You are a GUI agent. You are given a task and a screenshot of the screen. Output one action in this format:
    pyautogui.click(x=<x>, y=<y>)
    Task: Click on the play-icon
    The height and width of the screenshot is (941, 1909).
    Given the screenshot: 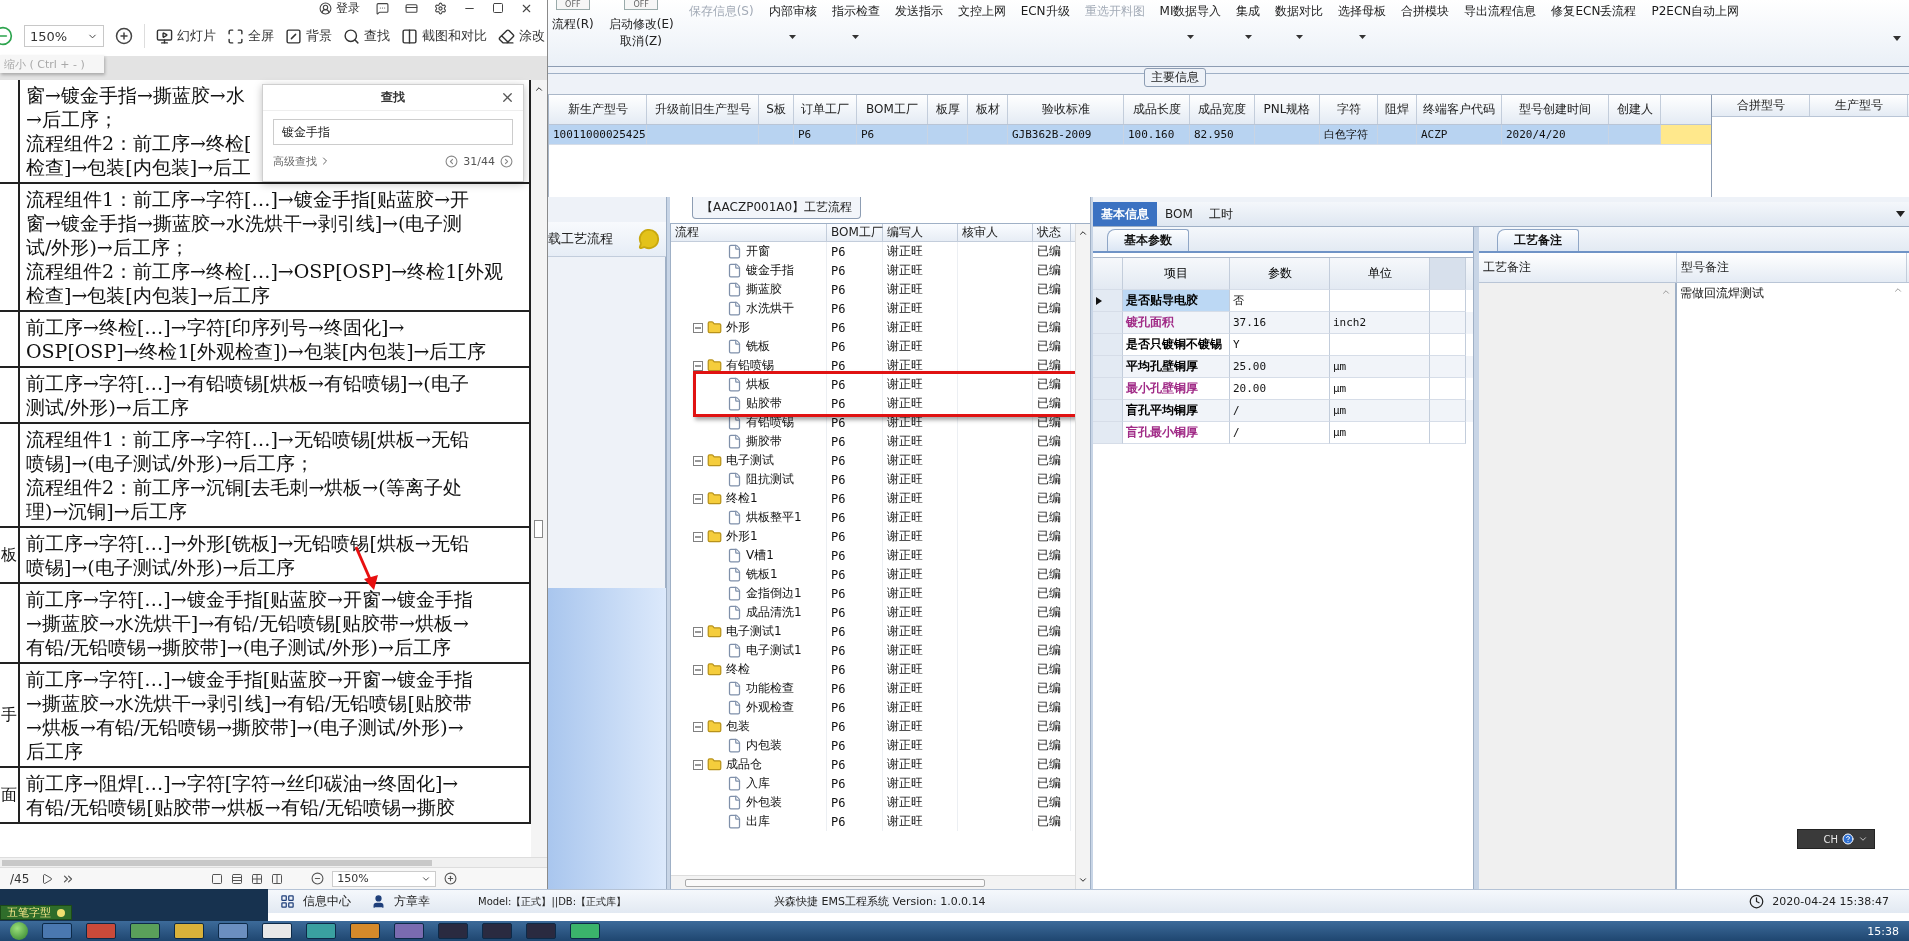 What is the action you would take?
    pyautogui.click(x=47, y=878)
    